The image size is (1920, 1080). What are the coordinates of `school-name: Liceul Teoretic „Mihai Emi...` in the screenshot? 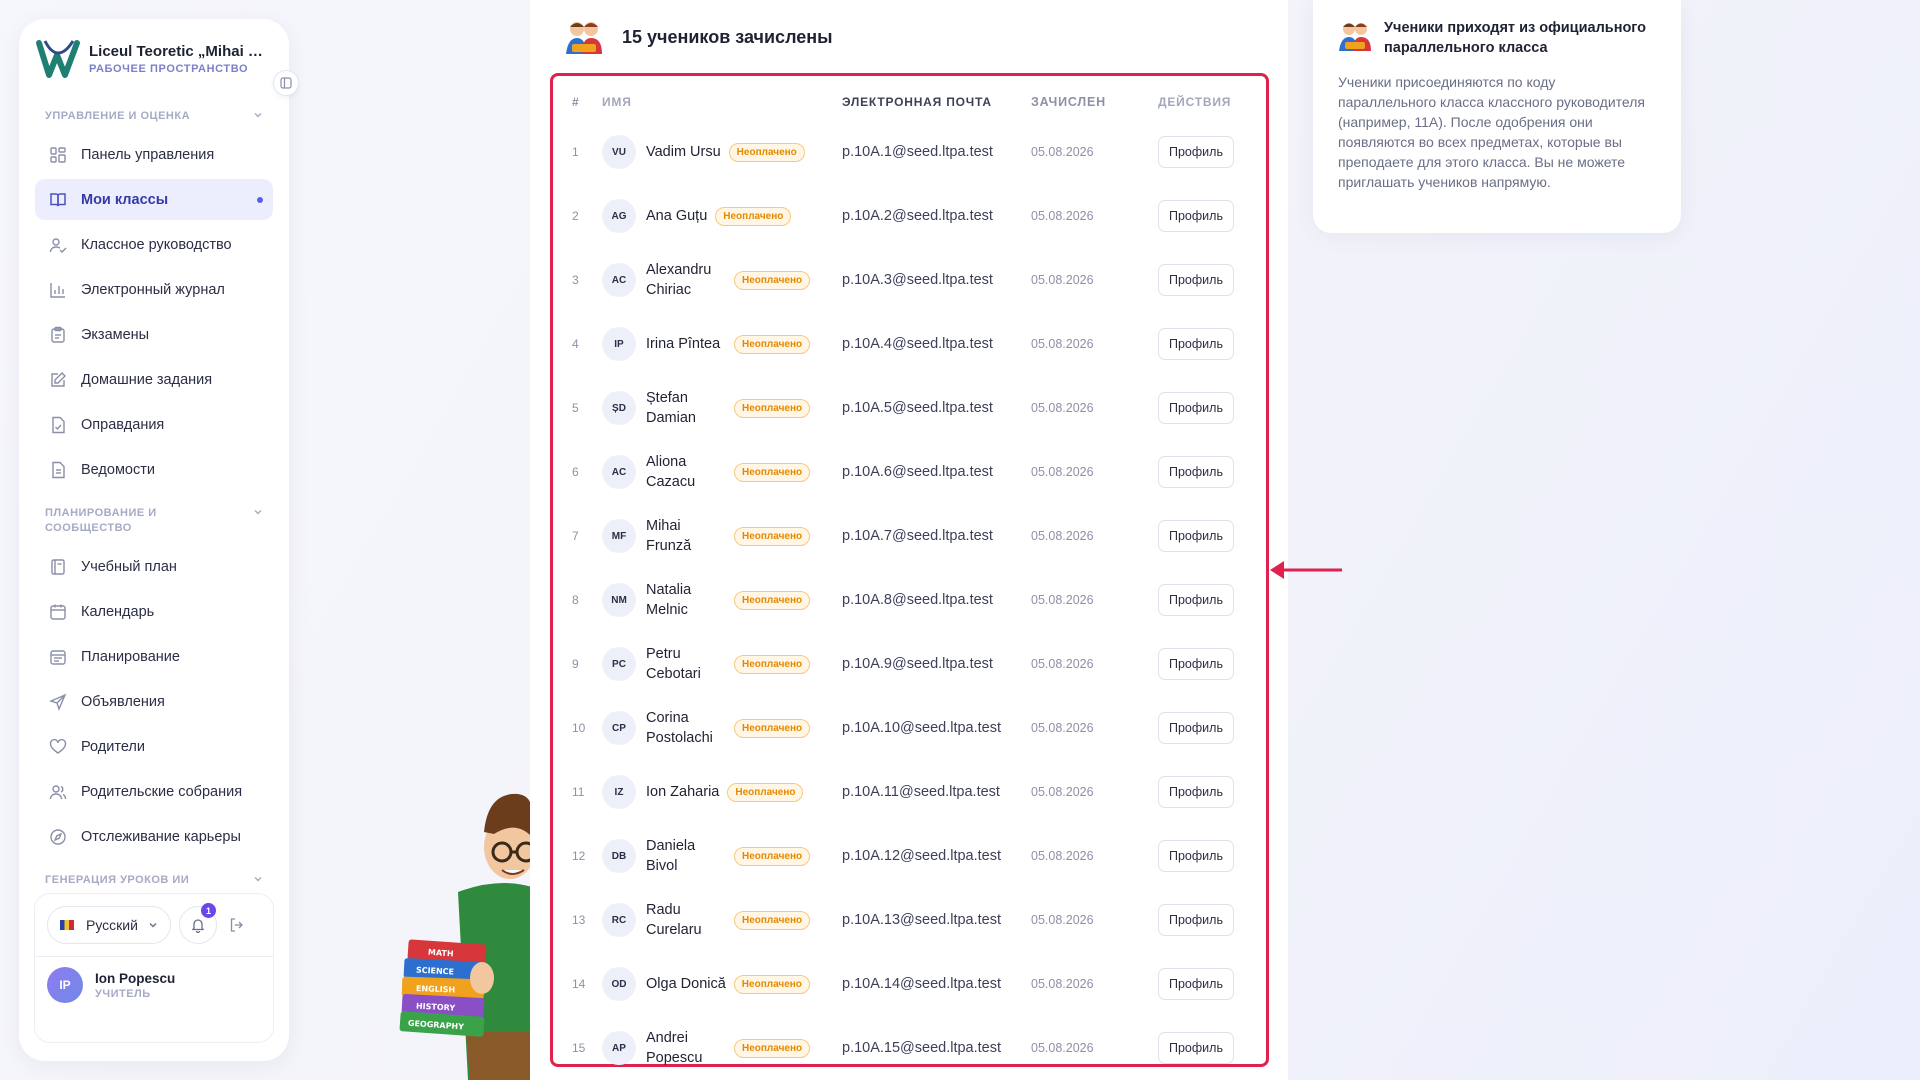 It's located at (179, 51).